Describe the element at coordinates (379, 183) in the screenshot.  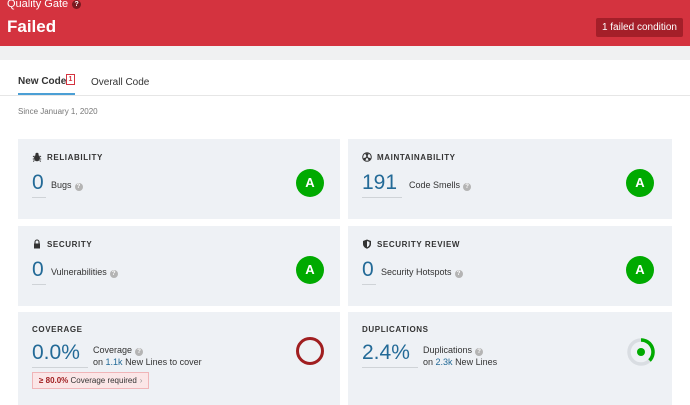
I see `code-smells-value: 191` at that location.